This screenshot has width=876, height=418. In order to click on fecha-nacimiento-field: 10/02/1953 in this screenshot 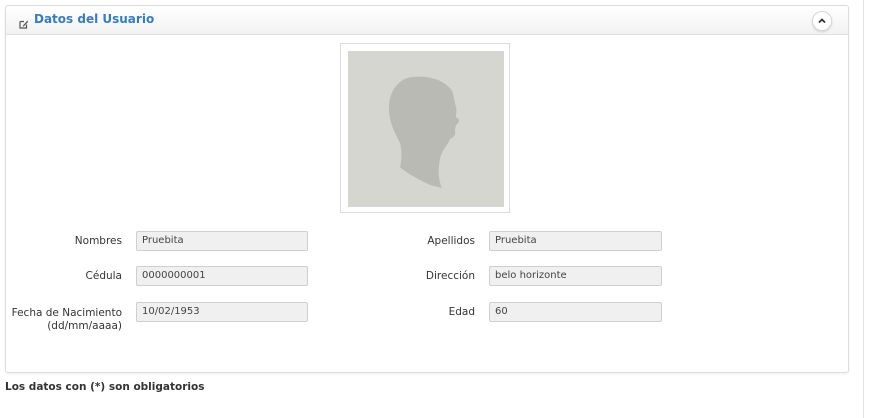, I will do `click(222, 312)`.